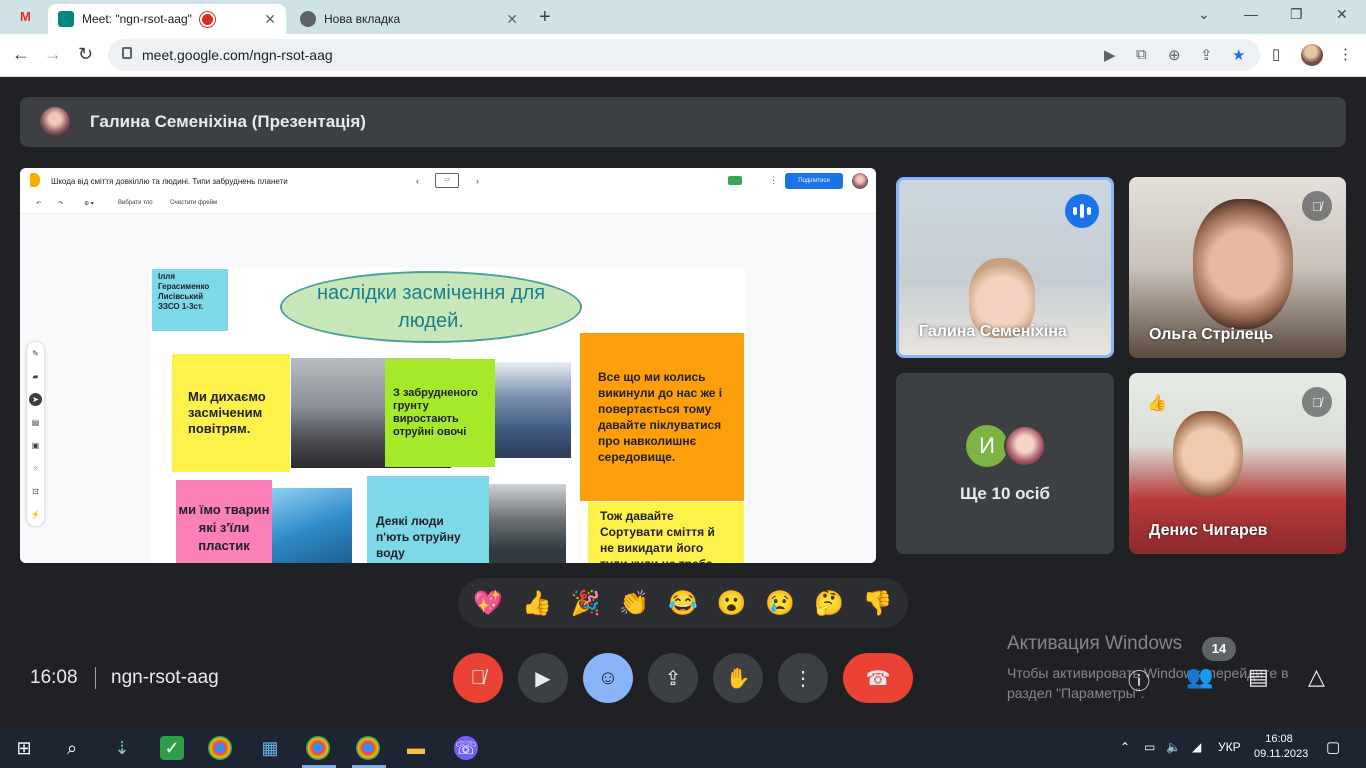 Image resolution: width=1366 pixels, height=768 pixels. I want to click on tray-clock: 16:08 09.11.2023, so click(1281, 747).